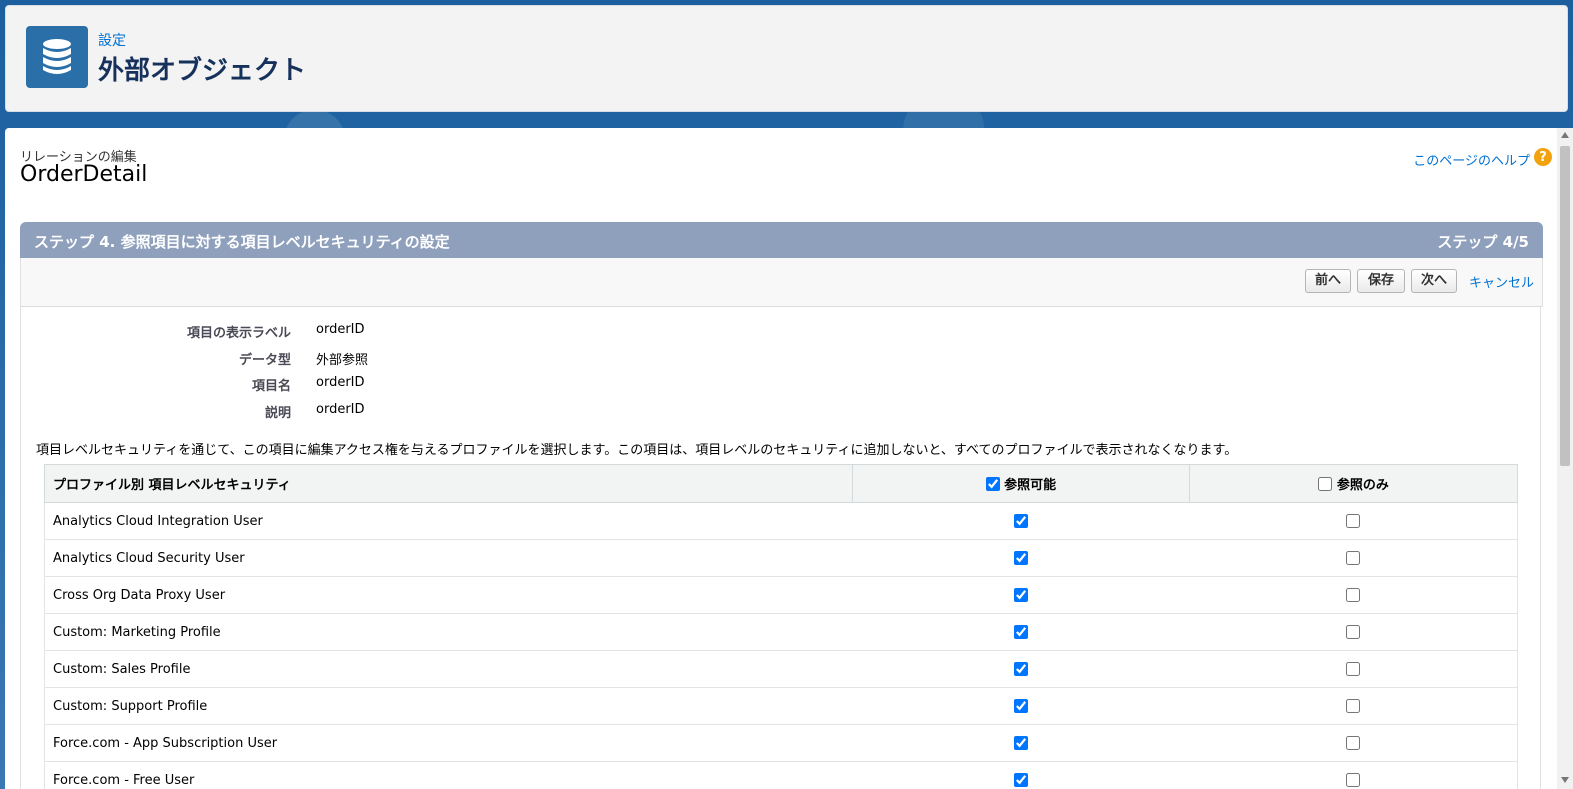 The width and height of the screenshot is (1573, 789). What do you see at coordinates (448, 558) in the screenshot?
I see `profile-name: Analytics Cloud Security User` at bounding box center [448, 558].